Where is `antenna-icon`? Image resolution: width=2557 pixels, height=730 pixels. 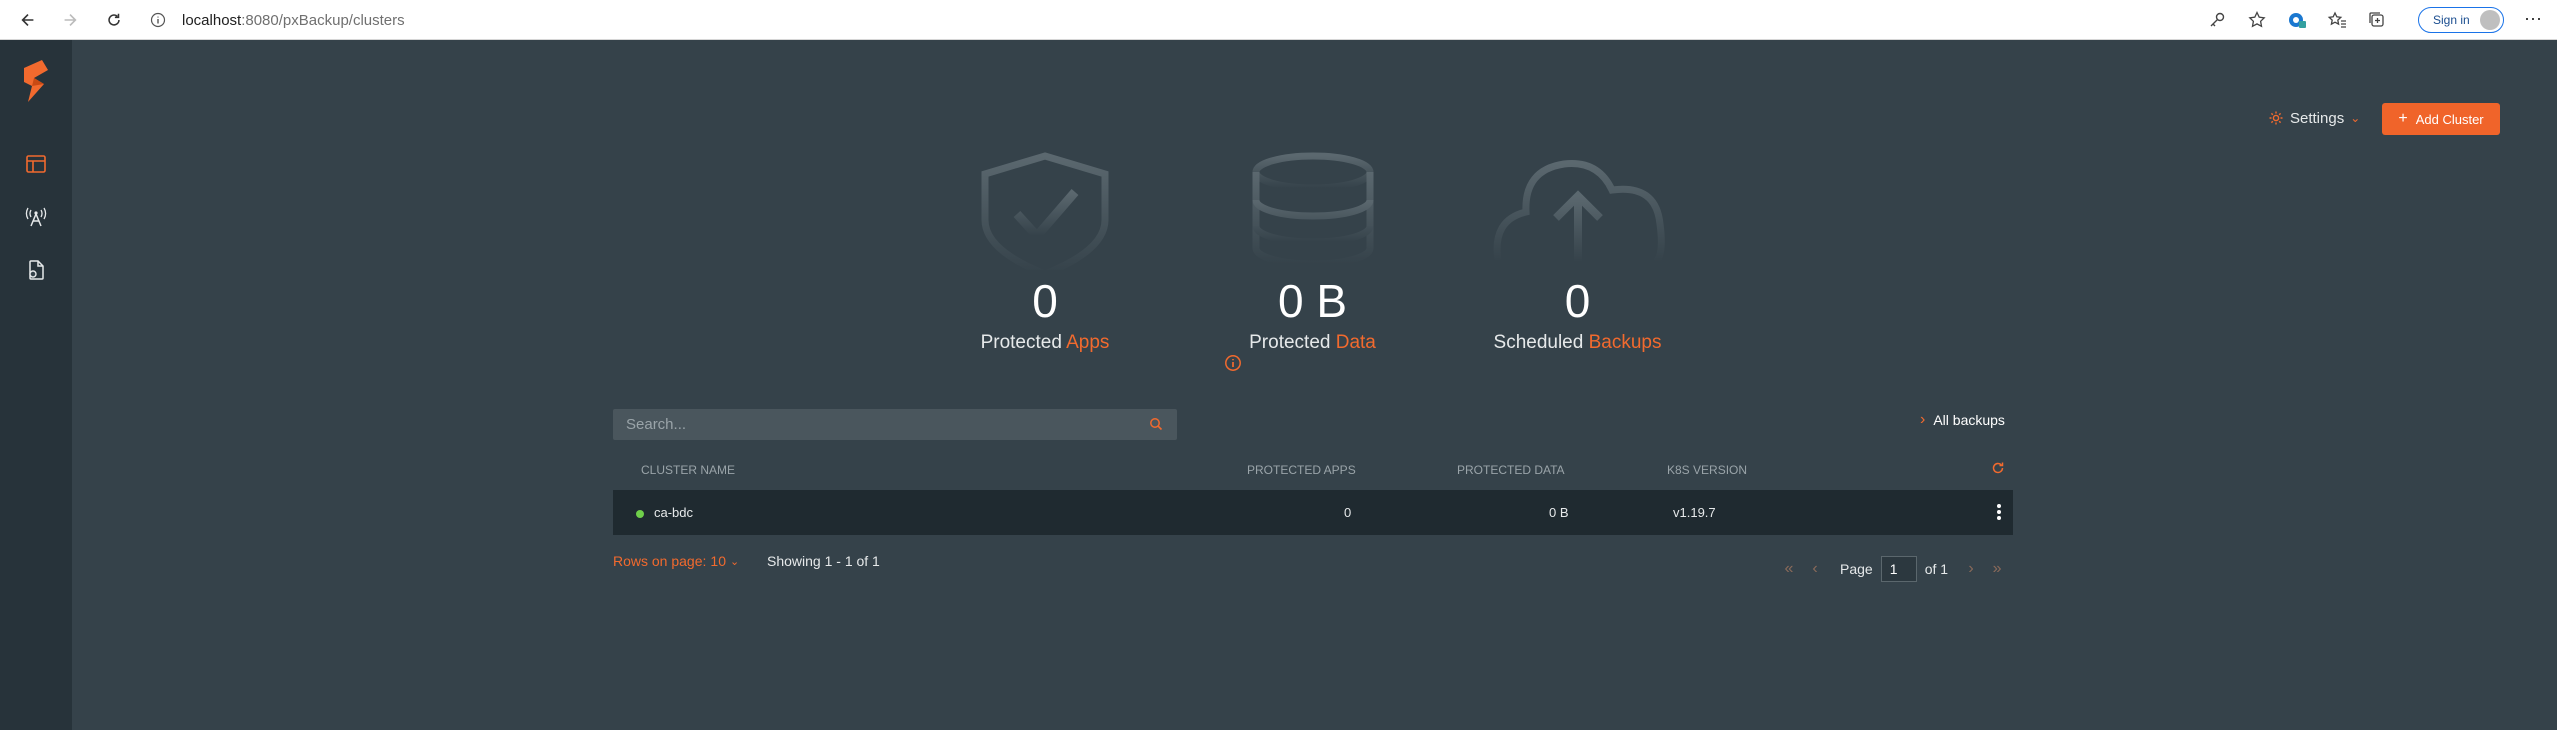
antenna-icon is located at coordinates (36, 217).